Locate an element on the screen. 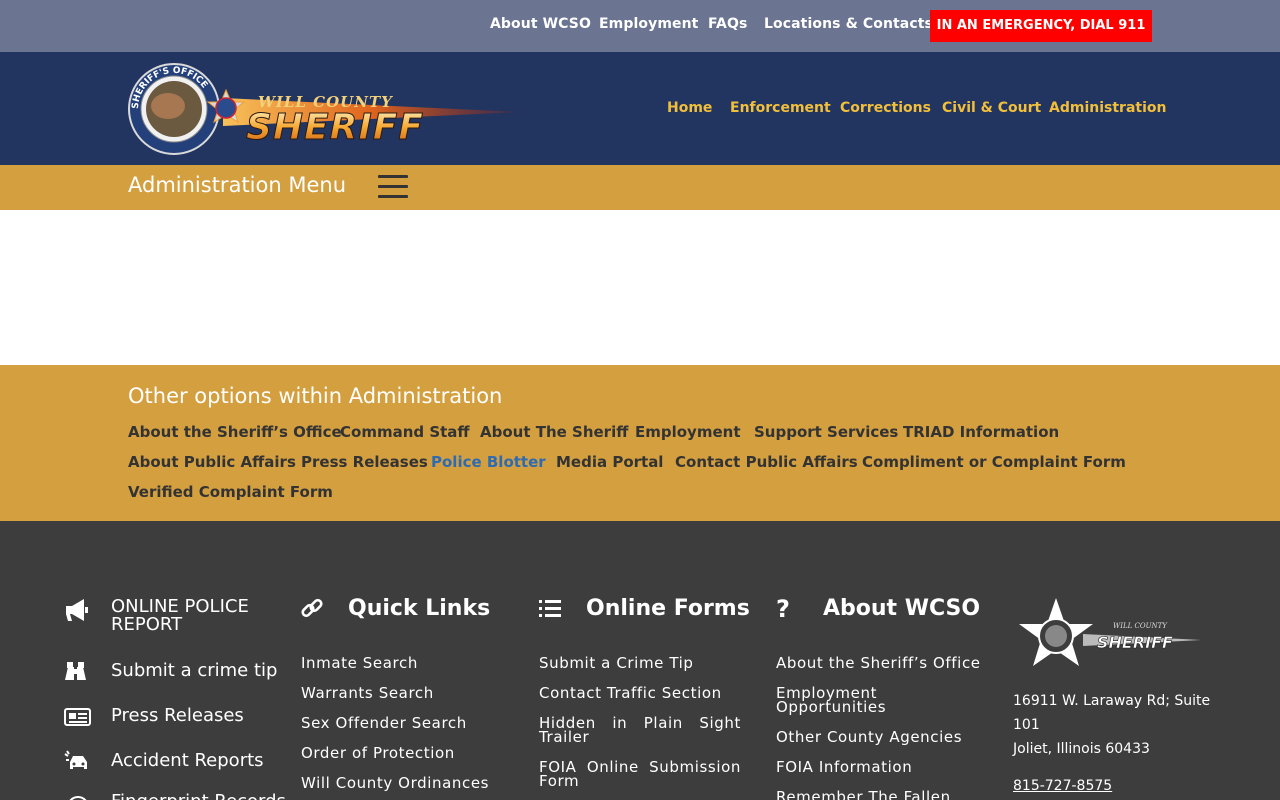 This screenshot has width=1280, height=800. about-foia-information-link: FOIA Information is located at coordinates (844, 767).